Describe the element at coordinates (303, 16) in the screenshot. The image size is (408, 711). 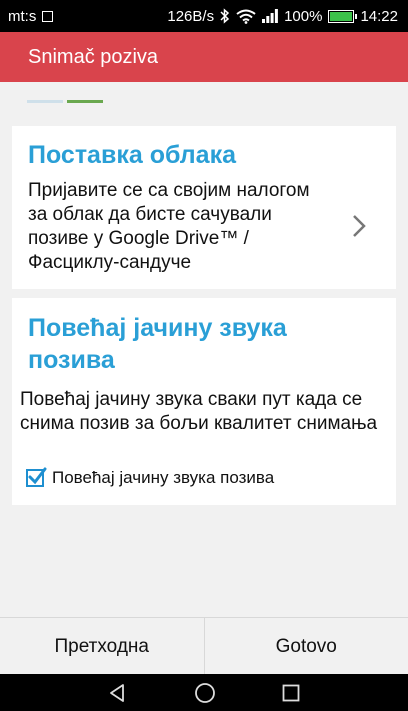
I see `battery-percent: 100%` at that location.